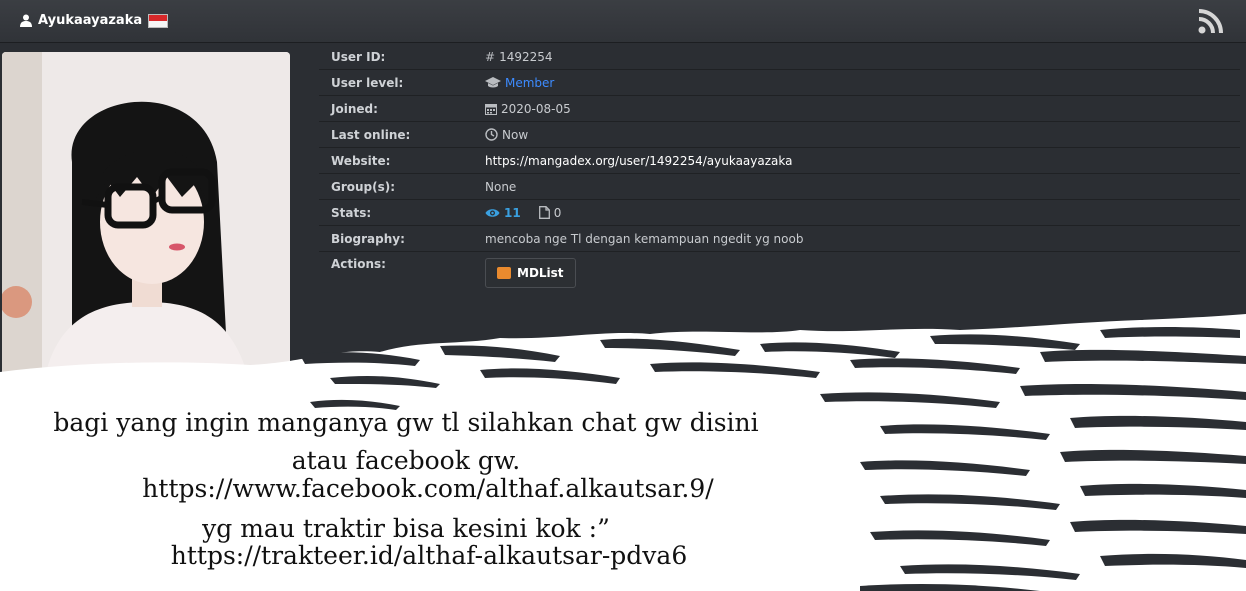 This screenshot has width=1246, height=591. I want to click on caption-line-4: yg mau traktir bisa kesini kok :”, so click(406, 528).